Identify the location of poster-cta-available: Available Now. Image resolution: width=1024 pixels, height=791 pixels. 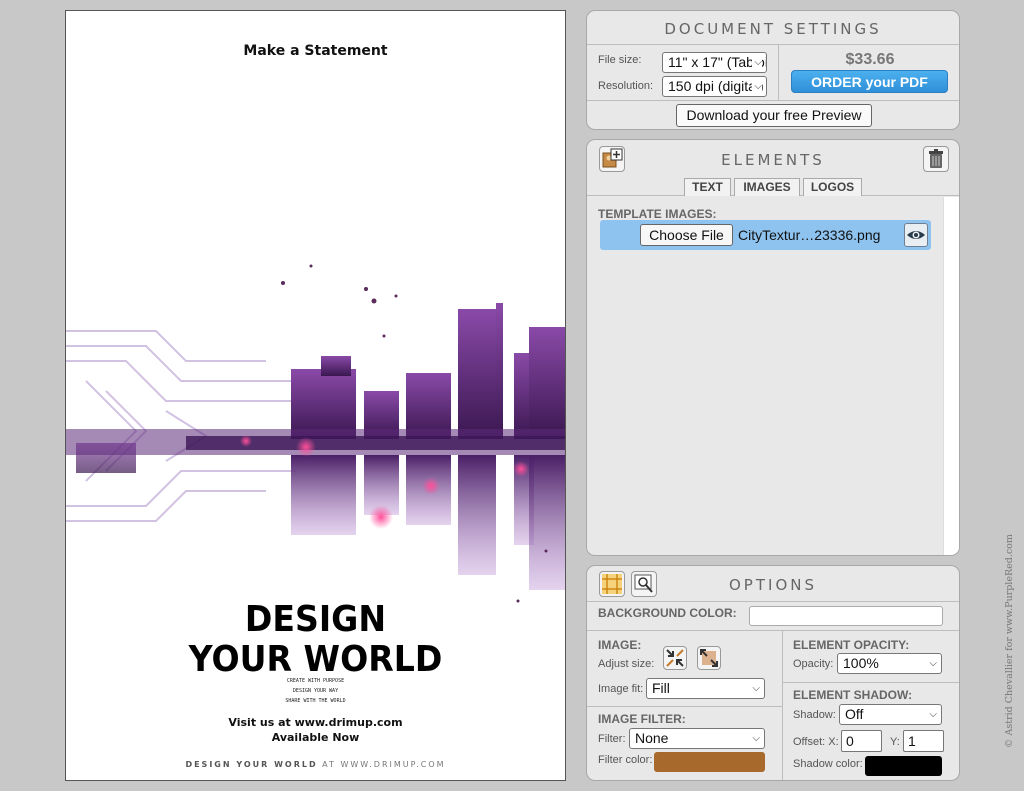
(315, 737).